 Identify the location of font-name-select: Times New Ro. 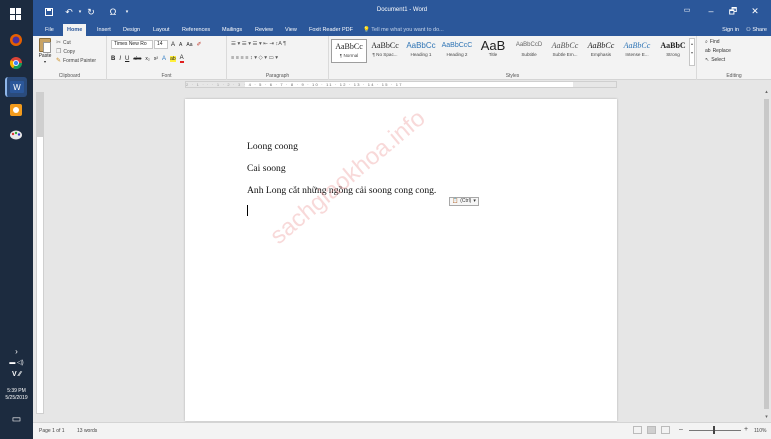
(132, 44).